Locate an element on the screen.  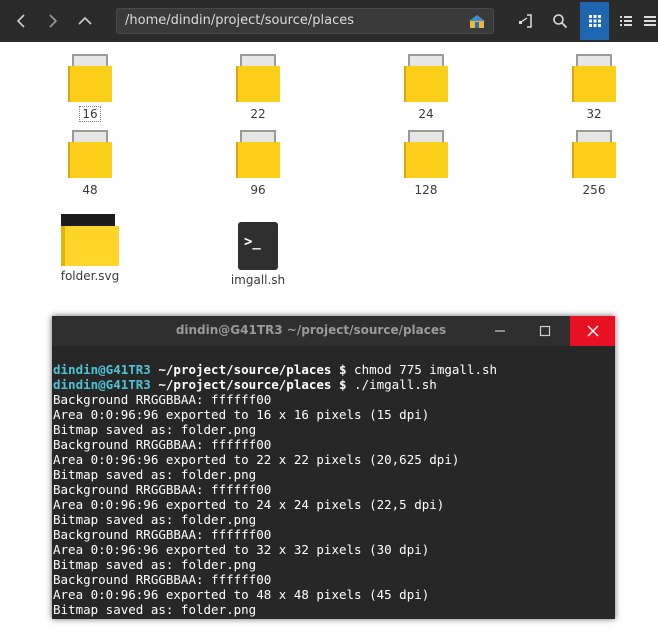
file-name: 128 is located at coordinates (426, 190).